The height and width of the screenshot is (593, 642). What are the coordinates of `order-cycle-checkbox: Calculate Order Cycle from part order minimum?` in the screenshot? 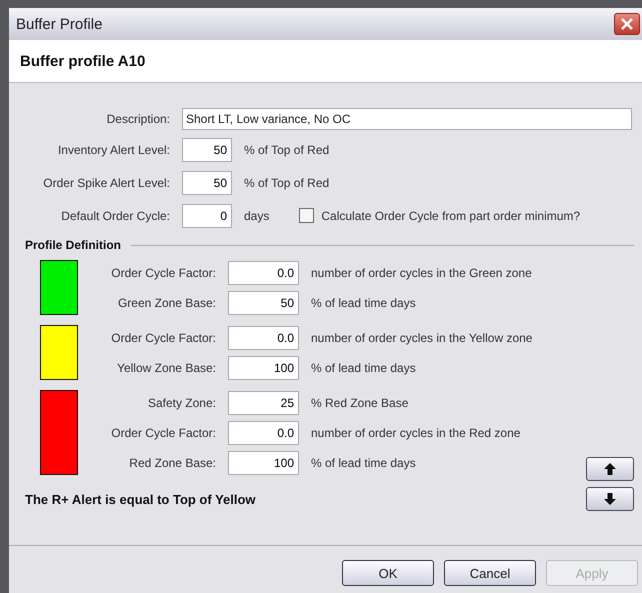 It's located at (439, 215).